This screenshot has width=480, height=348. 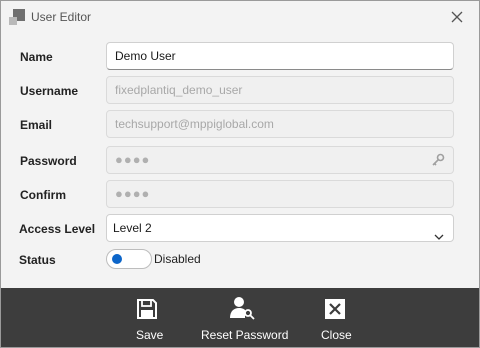 What do you see at coordinates (57, 229) in the screenshot?
I see `access-level-label: Access Level` at bounding box center [57, 229].